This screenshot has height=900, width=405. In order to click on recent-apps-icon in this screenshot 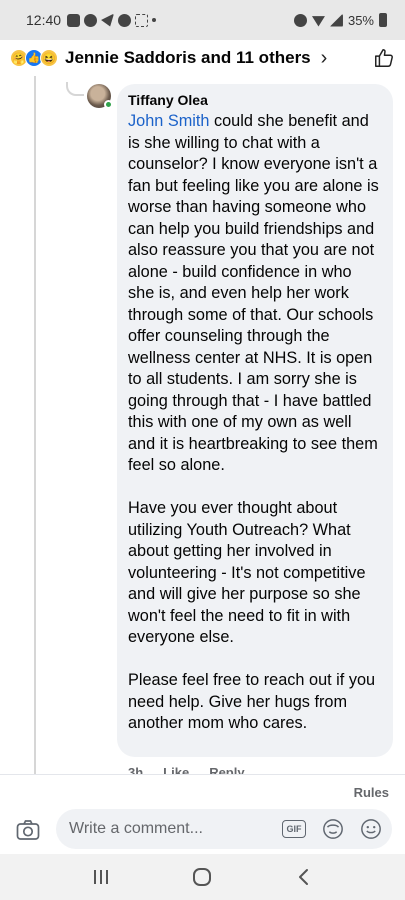, I will do `click(100, 877)`.